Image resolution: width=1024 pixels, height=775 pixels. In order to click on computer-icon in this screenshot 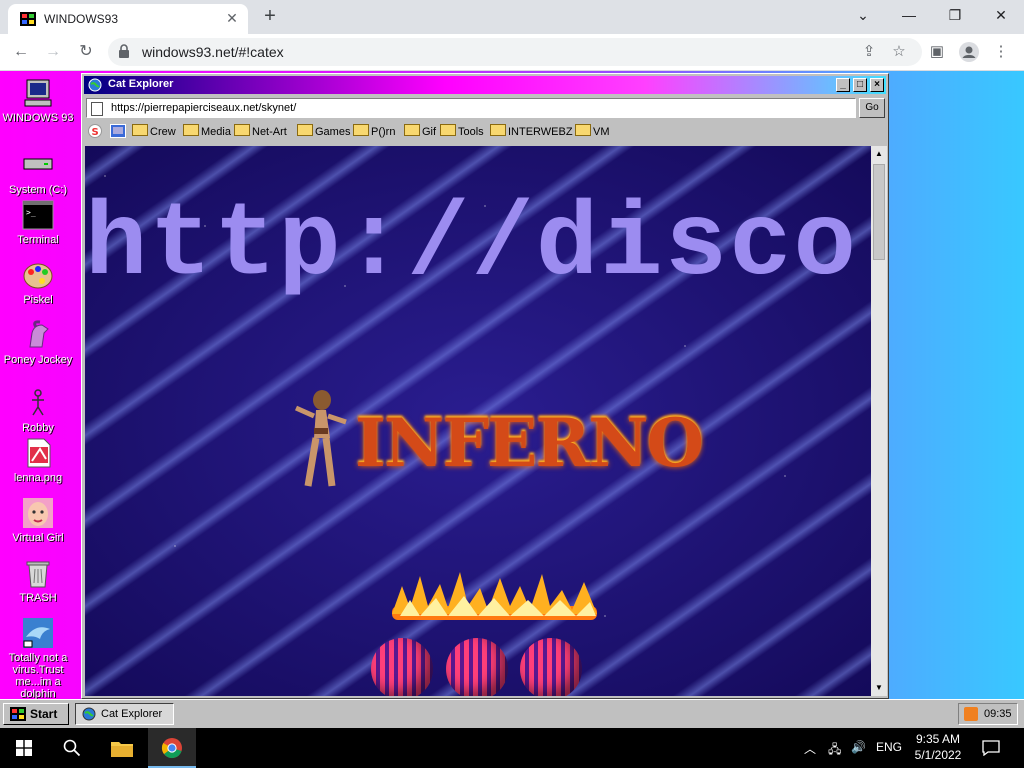, I will do `click(38, 93)`.